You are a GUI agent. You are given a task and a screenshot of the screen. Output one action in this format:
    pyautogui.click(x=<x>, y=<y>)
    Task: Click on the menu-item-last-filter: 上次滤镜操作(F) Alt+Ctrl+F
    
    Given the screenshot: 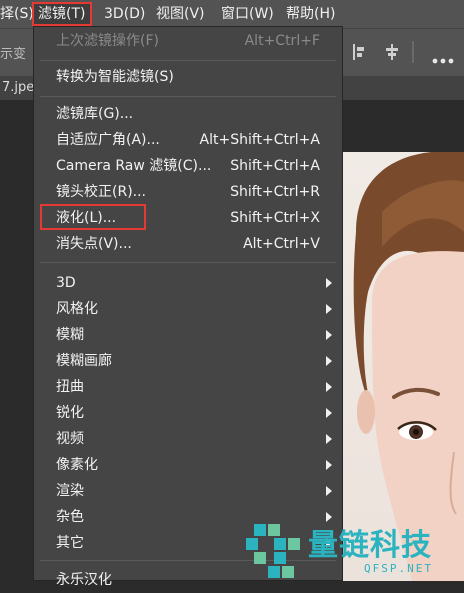 What is the action you would take?
    pyautogui.click(x=188, y=41)
    